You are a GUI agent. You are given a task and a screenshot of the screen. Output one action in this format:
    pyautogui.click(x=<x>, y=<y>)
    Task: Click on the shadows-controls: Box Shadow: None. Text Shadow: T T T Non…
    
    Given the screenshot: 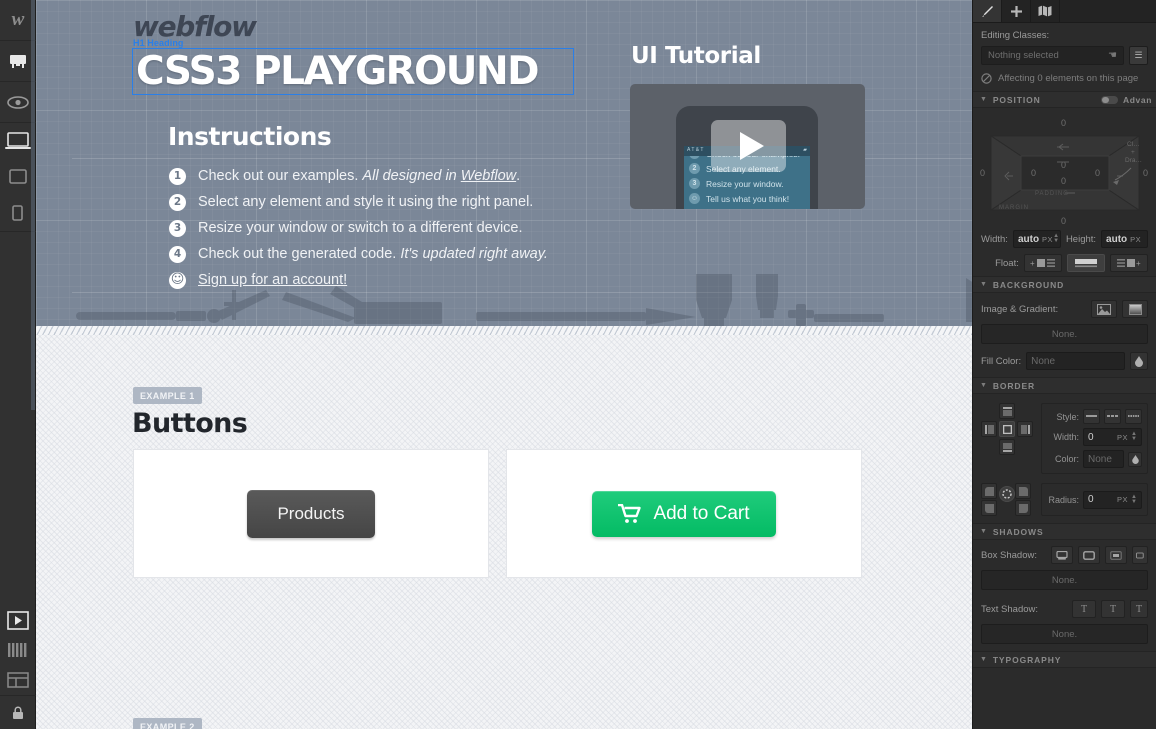 What is the action you would take?
    pyautogui.click(x=1064, y=595)
    